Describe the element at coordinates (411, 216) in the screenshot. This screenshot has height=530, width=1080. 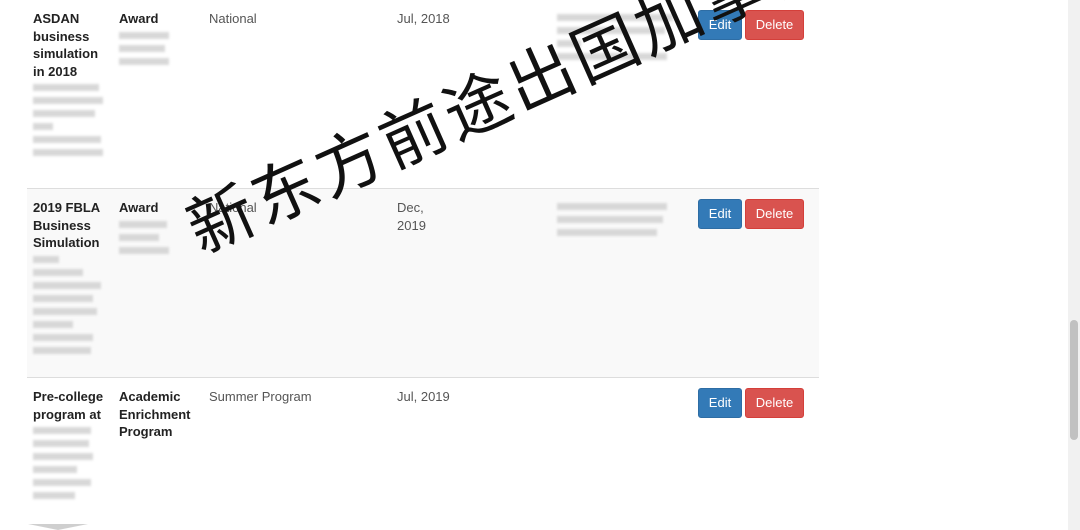
I see `activity-date: Dec, 2019` at that location.